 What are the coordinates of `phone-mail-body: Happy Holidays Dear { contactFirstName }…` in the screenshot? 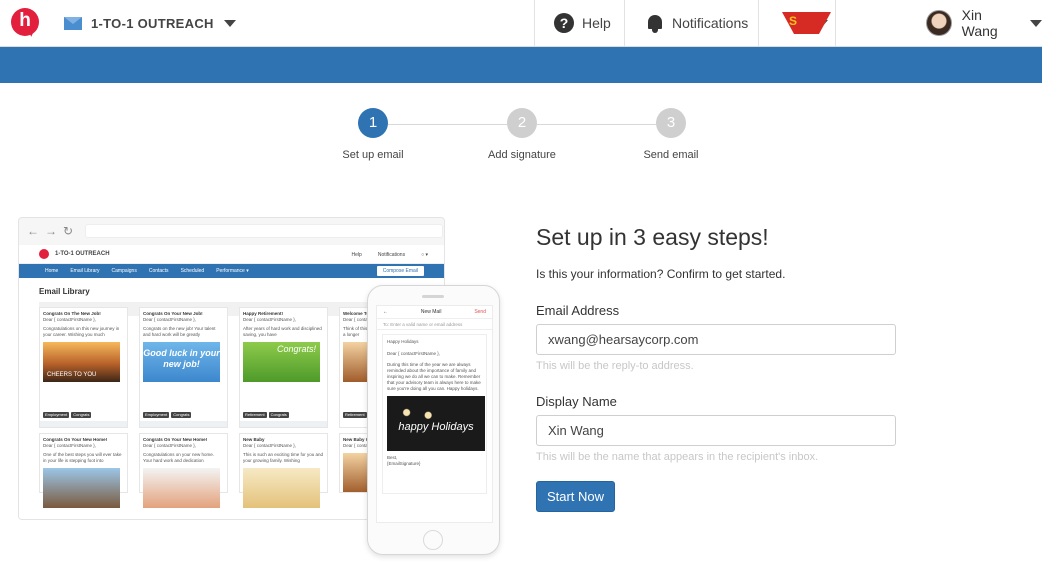 It's located at (434, 414).